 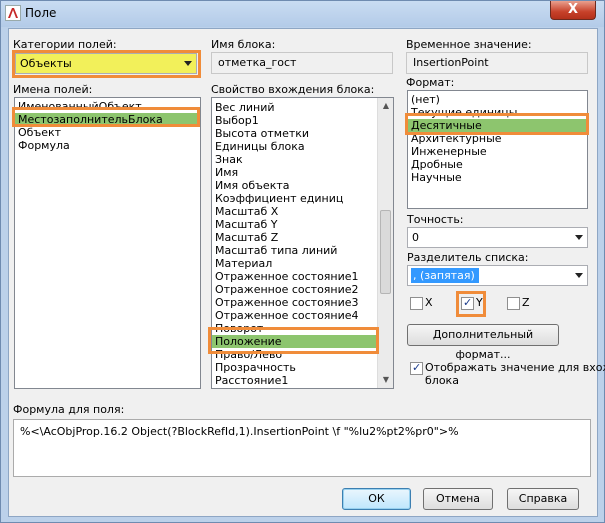 What do you see at coordinates (243, 44) in the screenshot?
I see `block-name-label: Имя блока:` at bounding box center [243, 44].